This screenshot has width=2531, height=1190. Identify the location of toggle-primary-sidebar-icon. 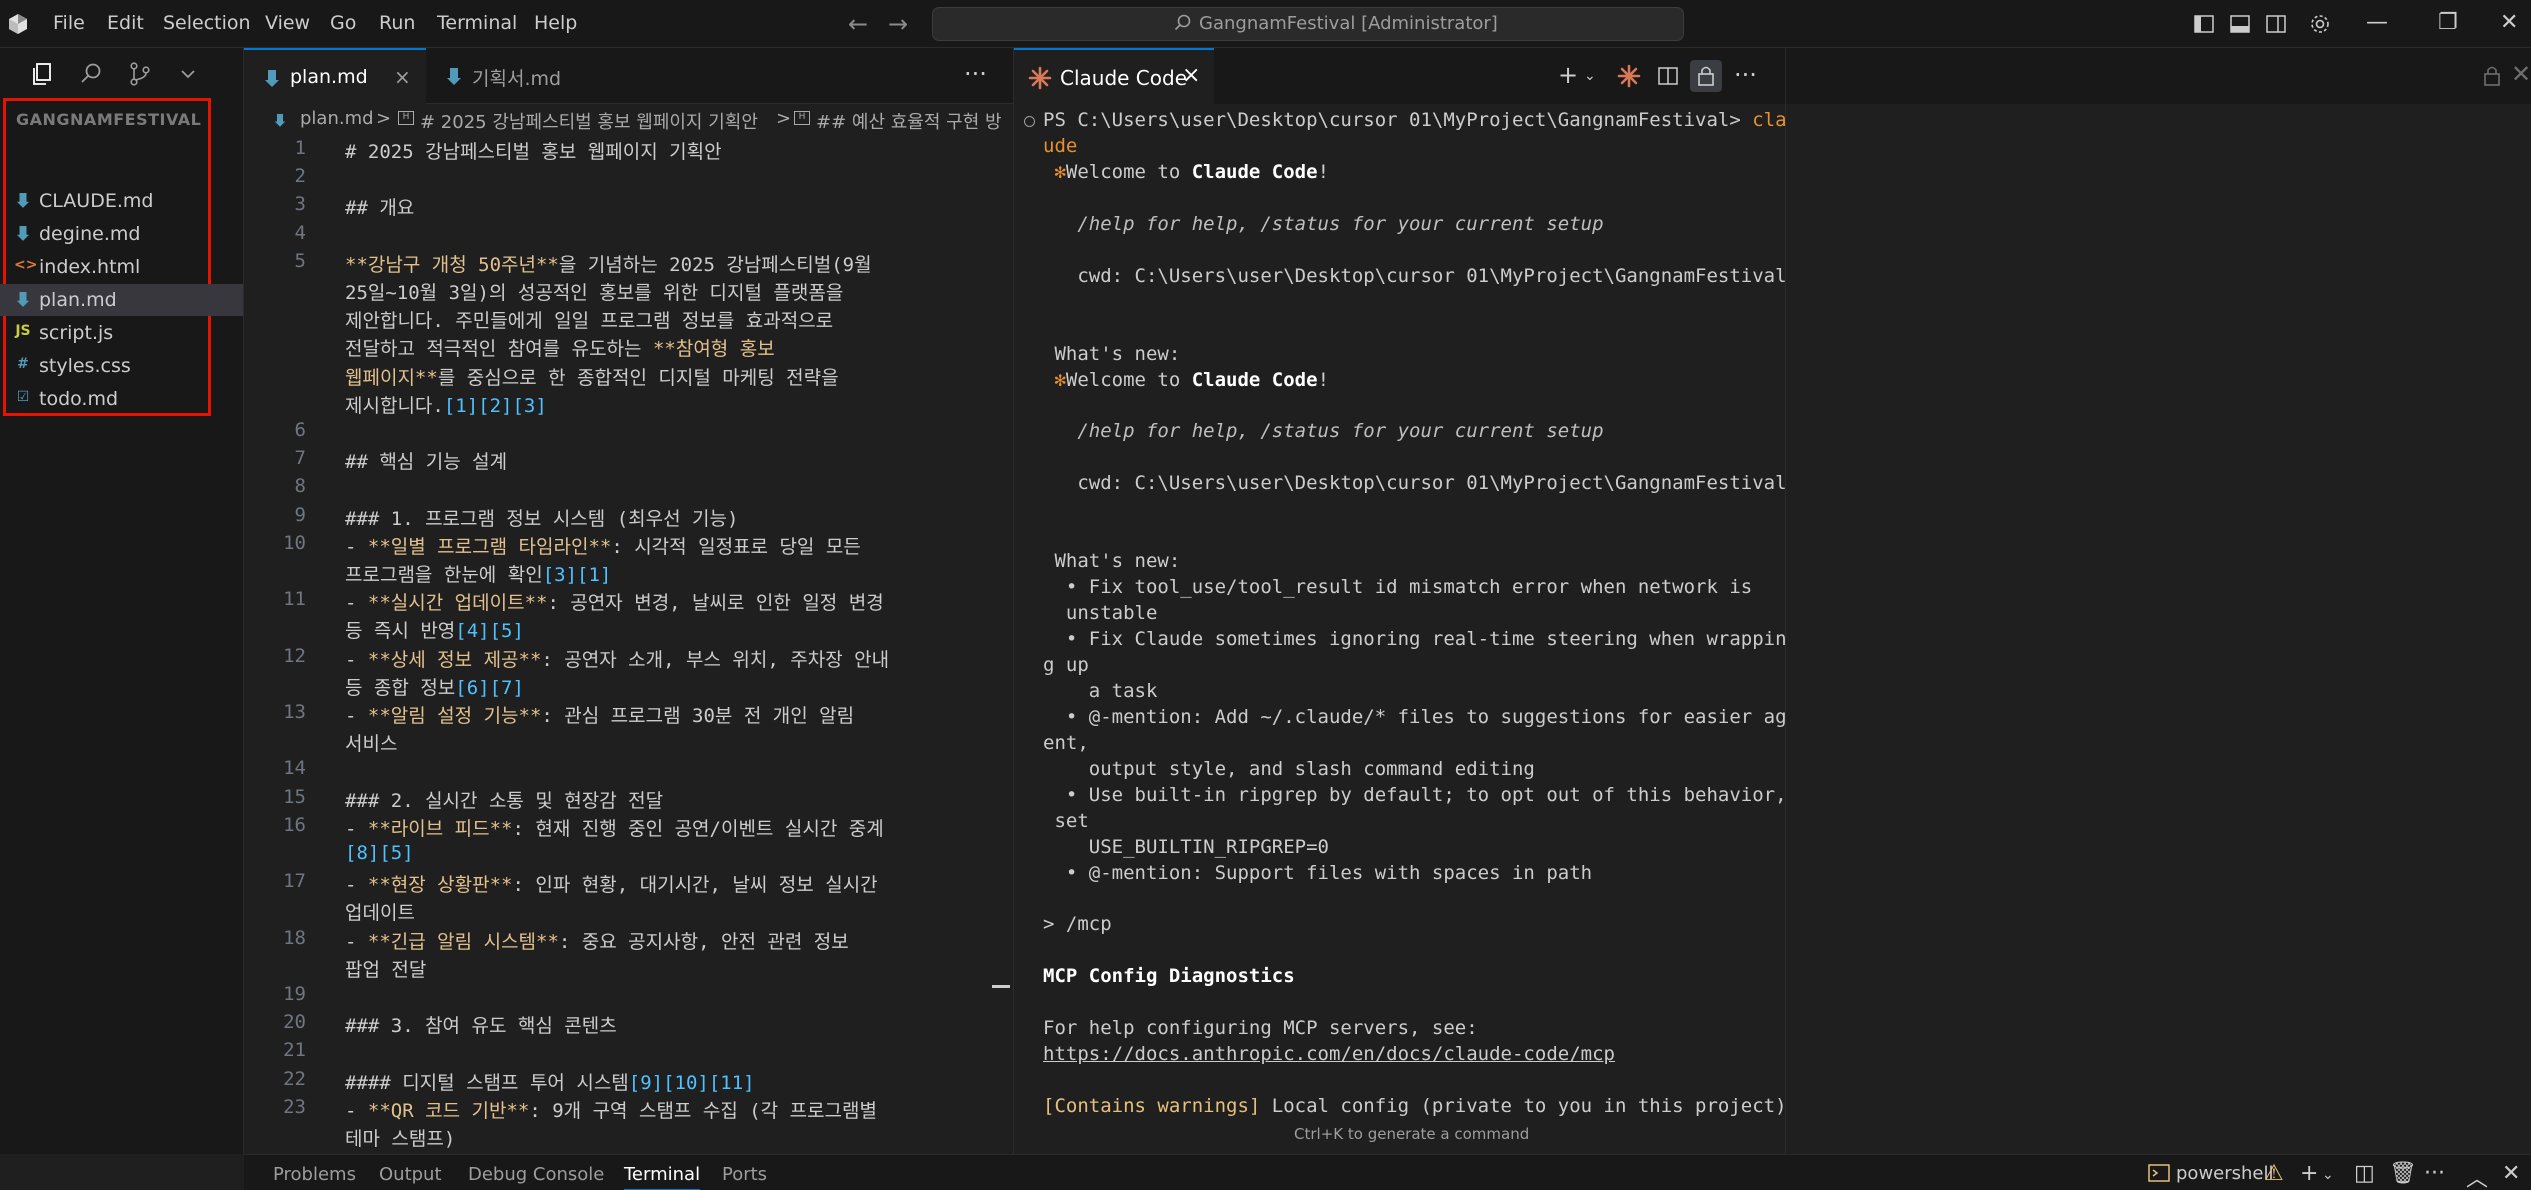
(2204, 24).